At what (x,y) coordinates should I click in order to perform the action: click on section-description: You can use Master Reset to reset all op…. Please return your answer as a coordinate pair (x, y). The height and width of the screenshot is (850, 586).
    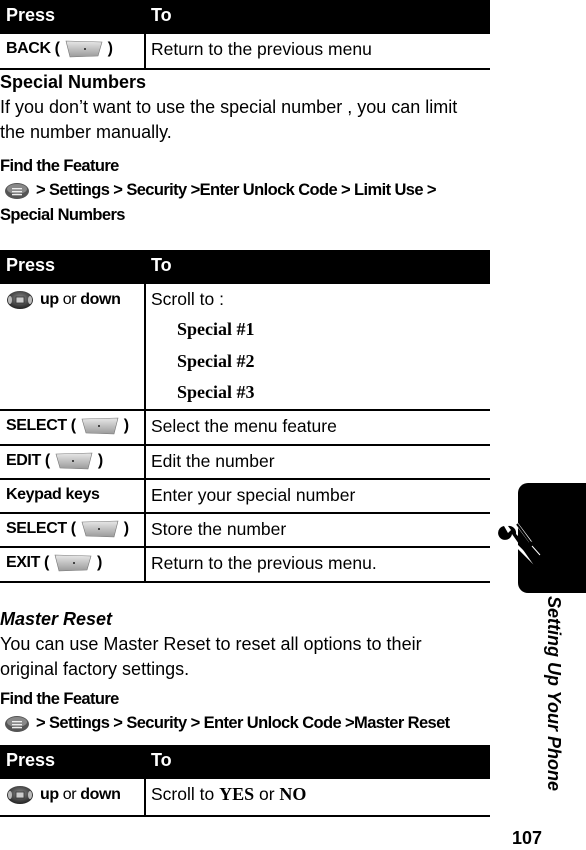
    Looking at the image, I should click on (211, 656).